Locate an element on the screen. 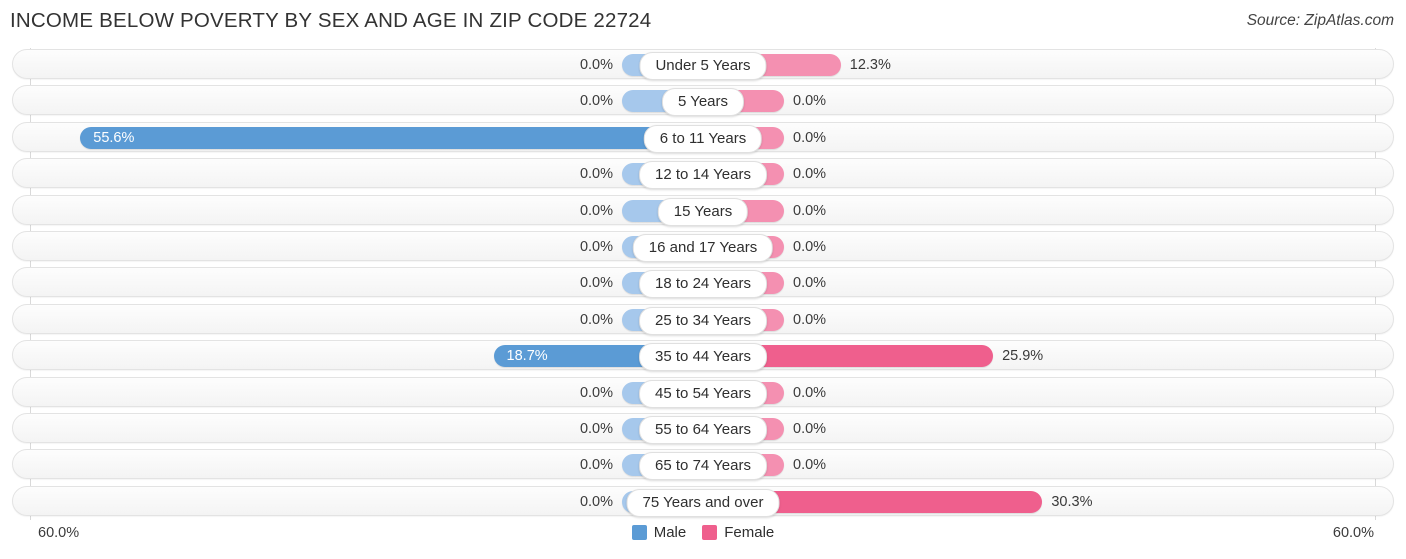  category-label-pill: 16 and 17 Years is located at coordinates (703, 248).